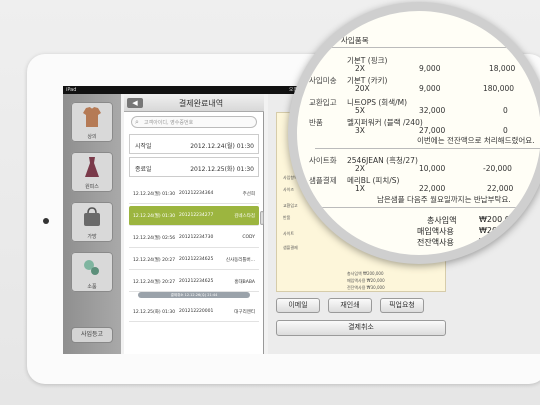  I want to click on mag-item-qty: 5X, so click(360, 110).